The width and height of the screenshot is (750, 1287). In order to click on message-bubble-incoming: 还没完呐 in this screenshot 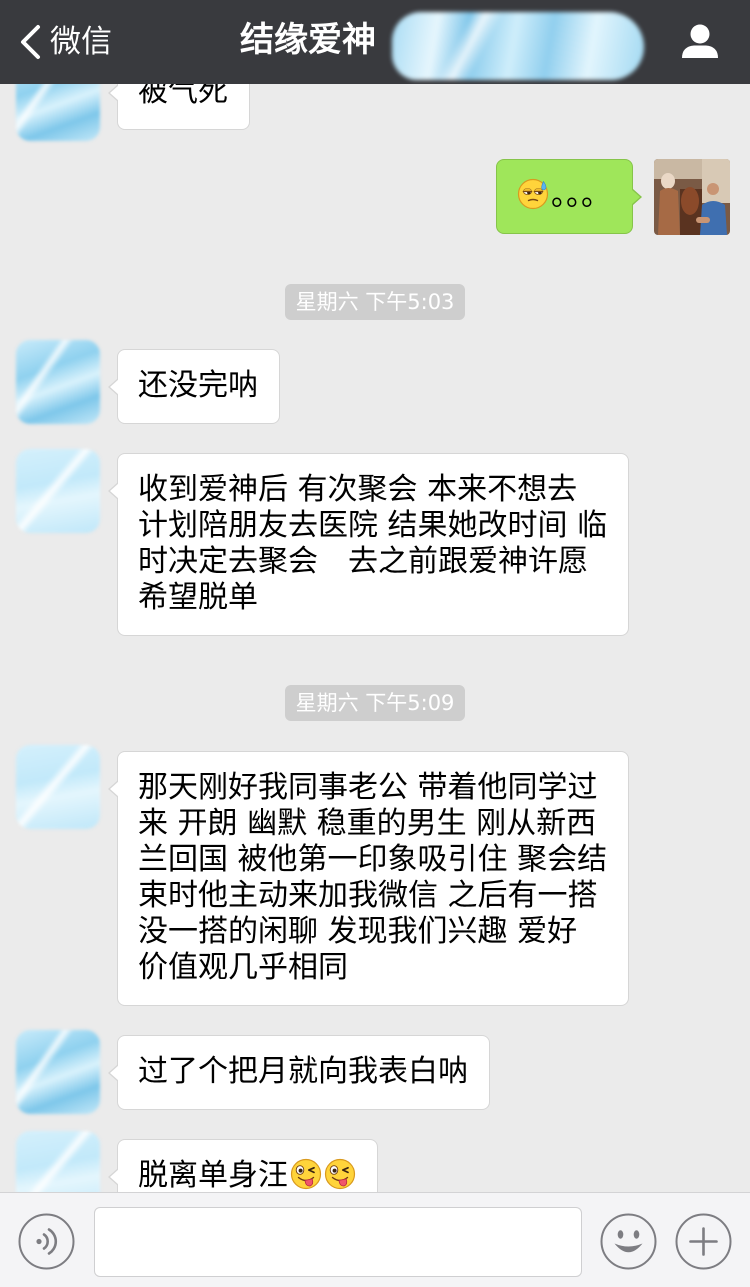, I will do `click(194, 386)`.